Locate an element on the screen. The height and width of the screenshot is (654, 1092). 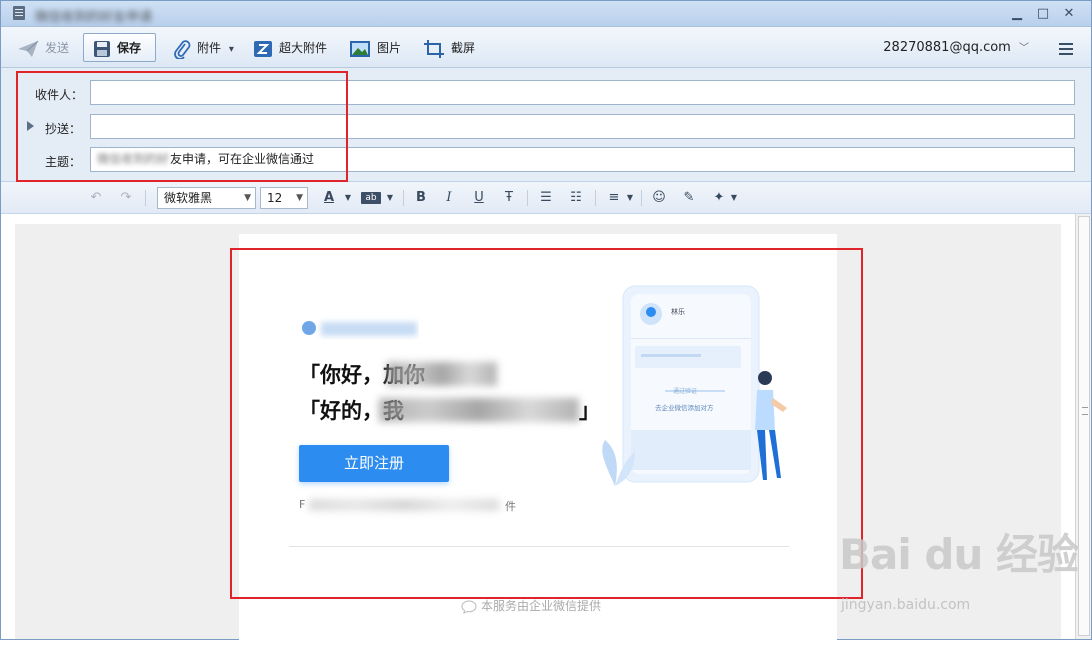
large-attachment-label: 超大附件 is located at coordinates (303, 48).